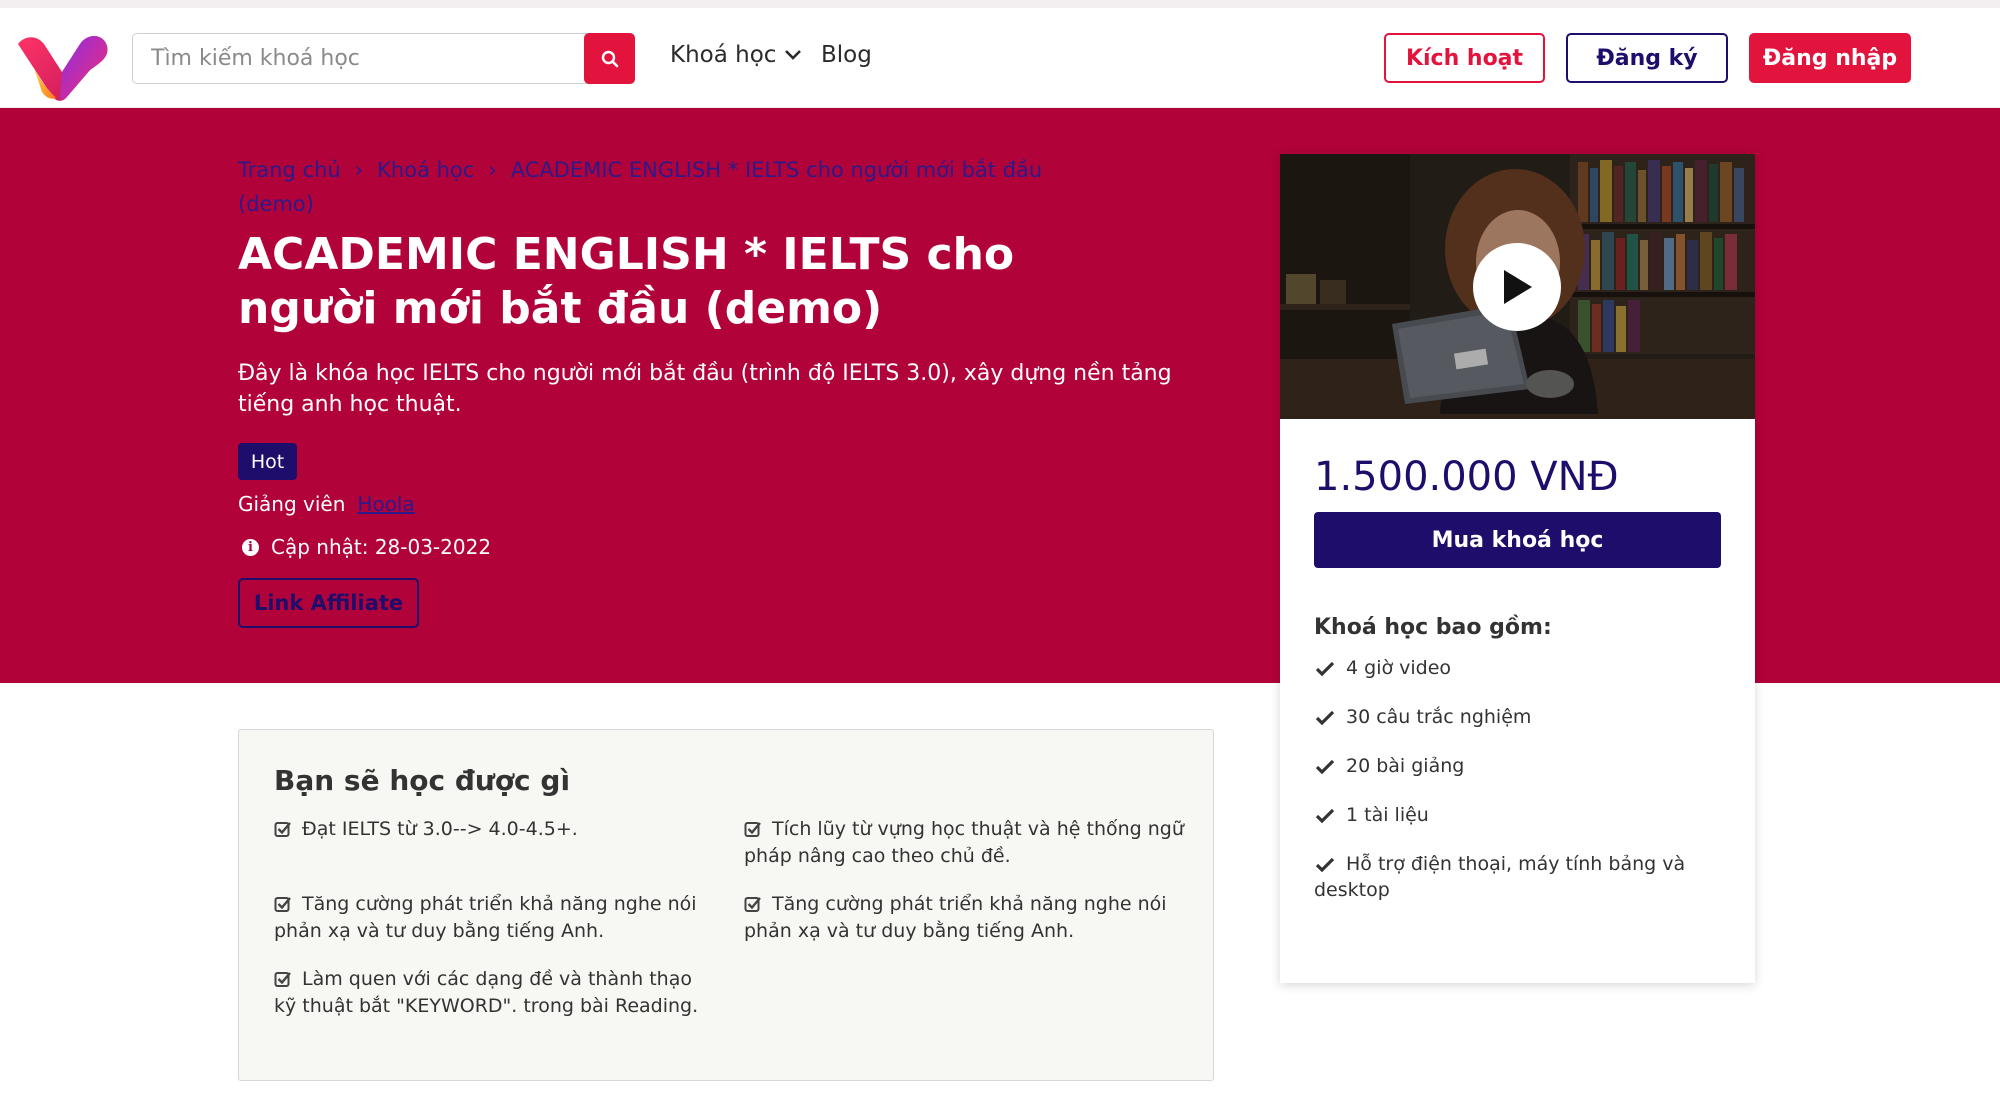  I want to click on includes-item-label: 30 câu trắc nghiệm, so click(1439, 717).